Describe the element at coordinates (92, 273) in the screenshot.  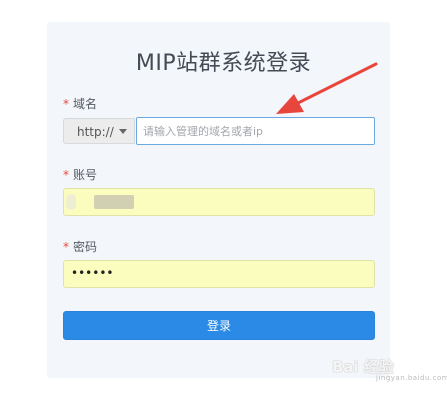
I see `password-mask: ••••••` at that location.